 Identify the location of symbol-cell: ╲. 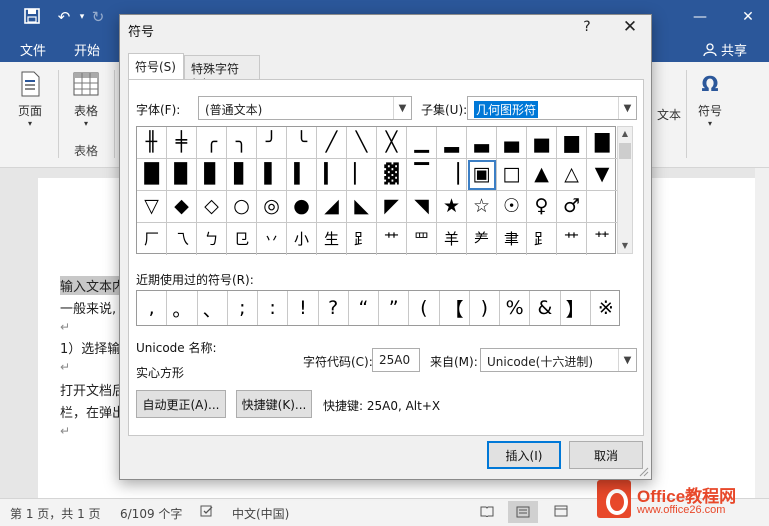
(362, 143).